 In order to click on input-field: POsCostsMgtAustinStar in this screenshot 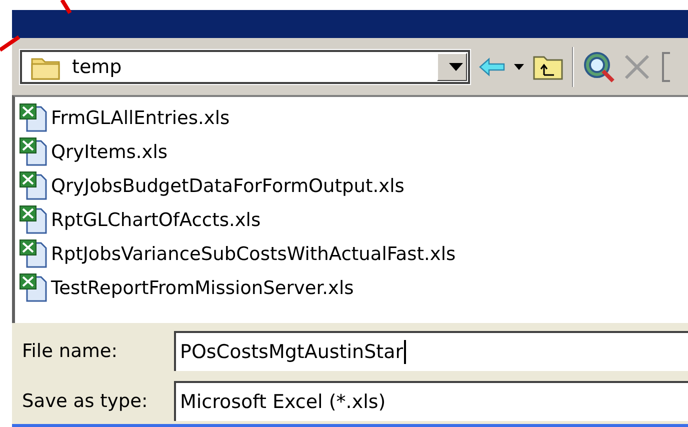, I will do `click(431, 351)`.